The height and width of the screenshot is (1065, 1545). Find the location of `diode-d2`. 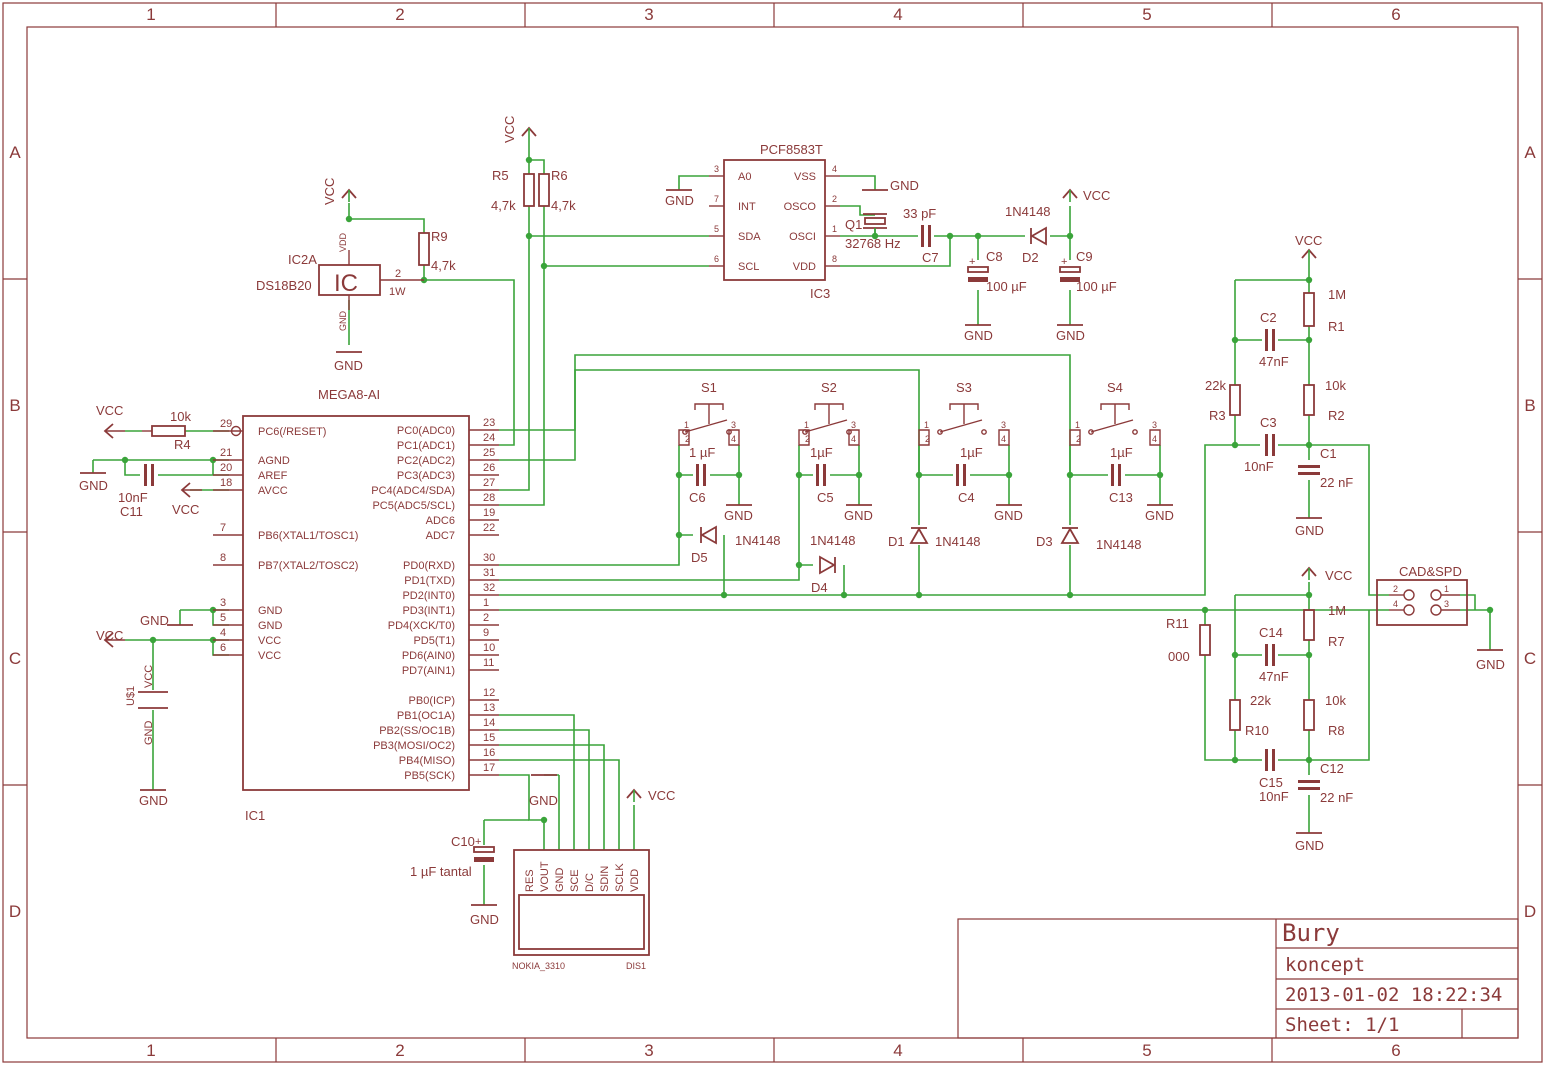

diode-d2 is located at coordinates (1038, 236).